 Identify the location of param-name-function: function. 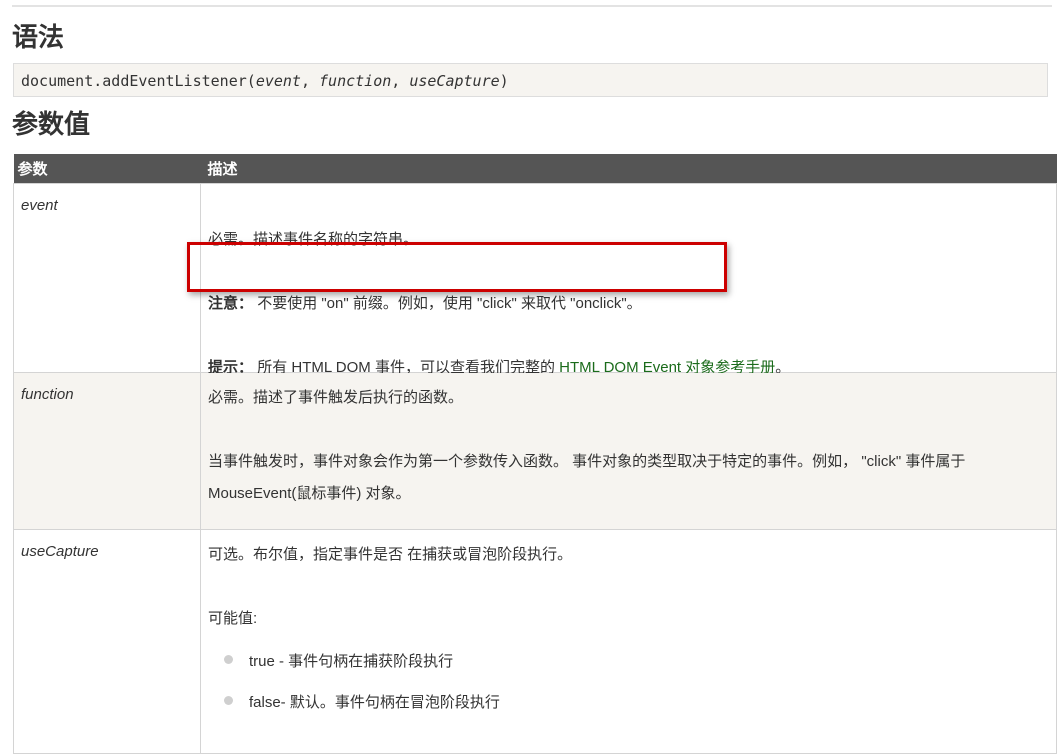
(107, 451).